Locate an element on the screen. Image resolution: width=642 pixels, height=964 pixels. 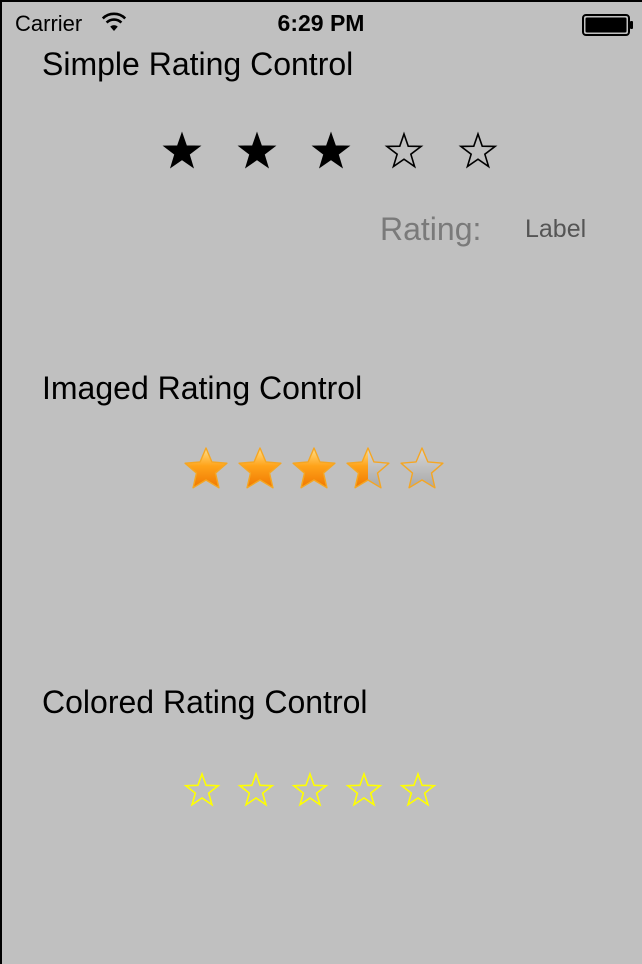
imaged-rating-title: Imaged Rating Control is located at coordinates (202, 388).